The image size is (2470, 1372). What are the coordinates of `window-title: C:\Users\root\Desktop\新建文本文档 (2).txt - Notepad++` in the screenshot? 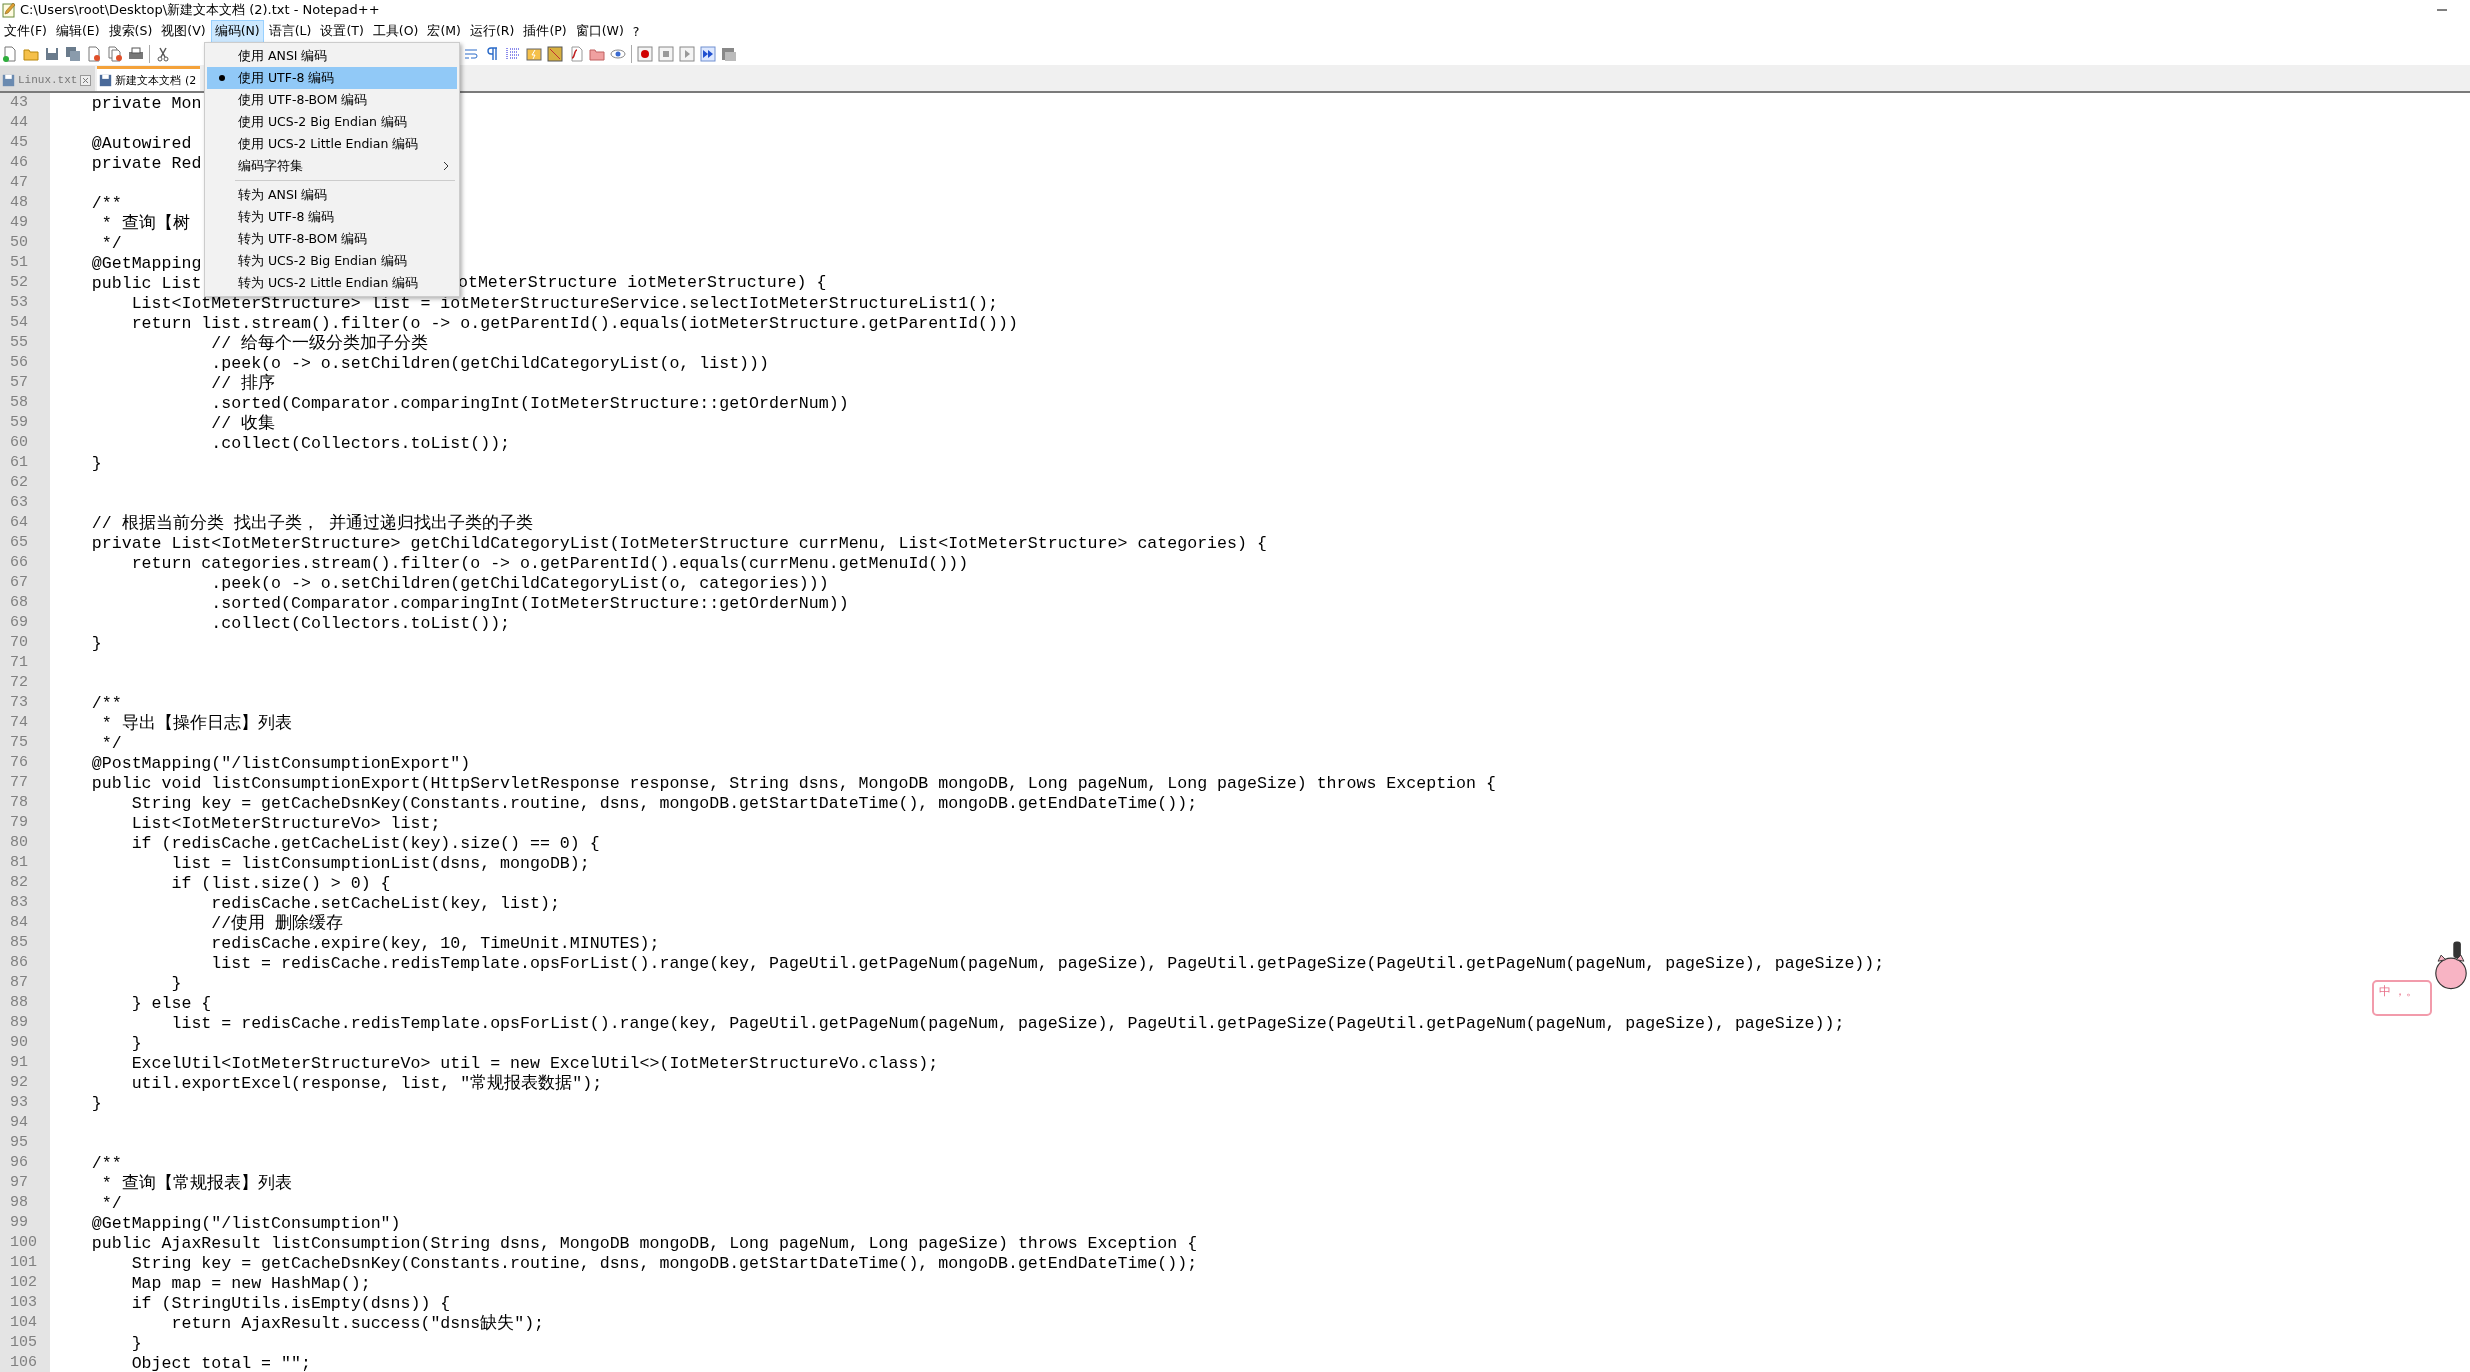 It's located at (200, 10).